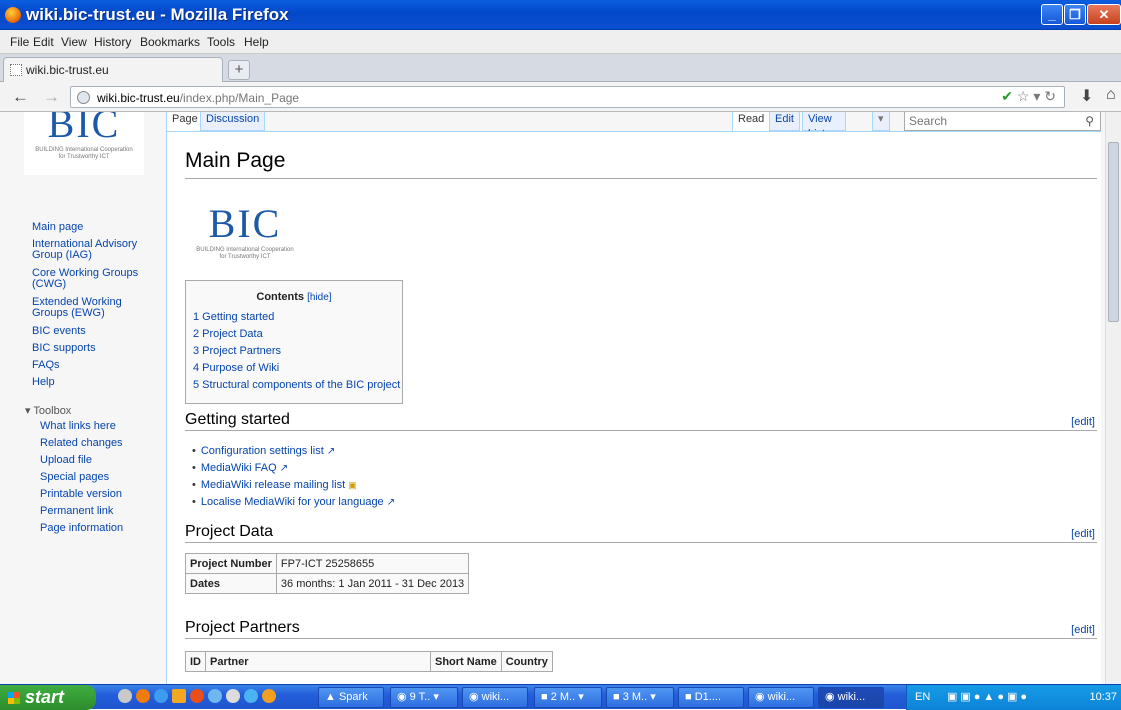 Image resolution: width=1121 pixels, height=710 pixels. I want to click on start-button: start, so click(48, 697).